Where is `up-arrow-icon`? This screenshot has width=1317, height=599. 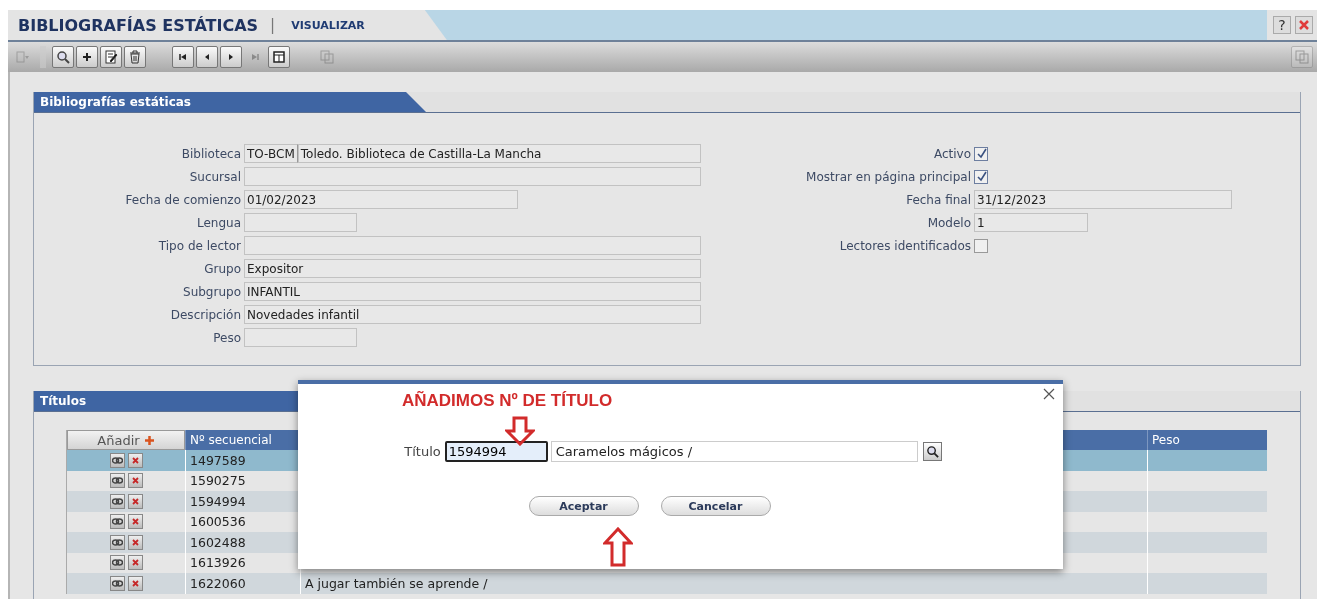 up-arrow-icon is located at coordinates (618, 547).